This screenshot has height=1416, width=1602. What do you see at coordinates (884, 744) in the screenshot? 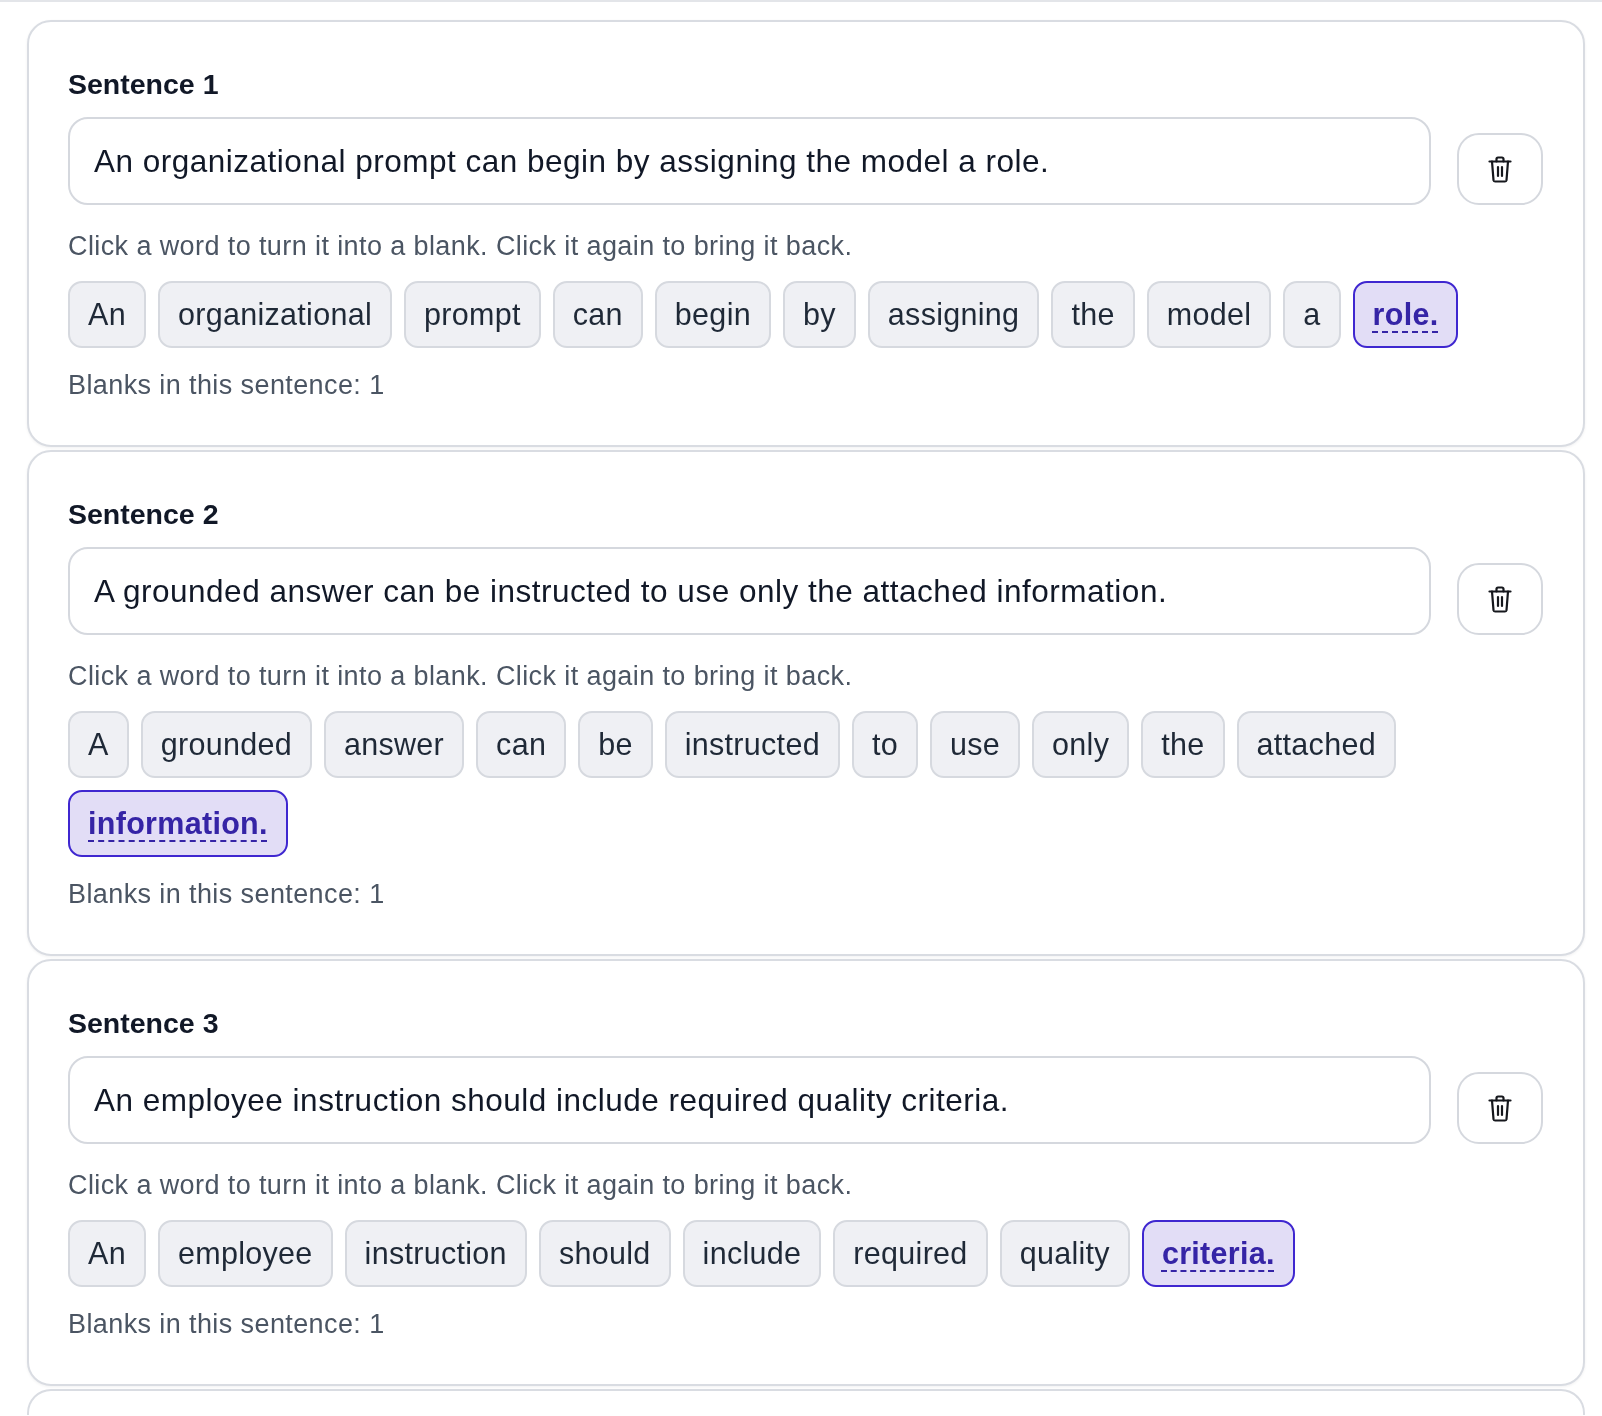
I see `word-chip: to` at bounding box center [884, 744].